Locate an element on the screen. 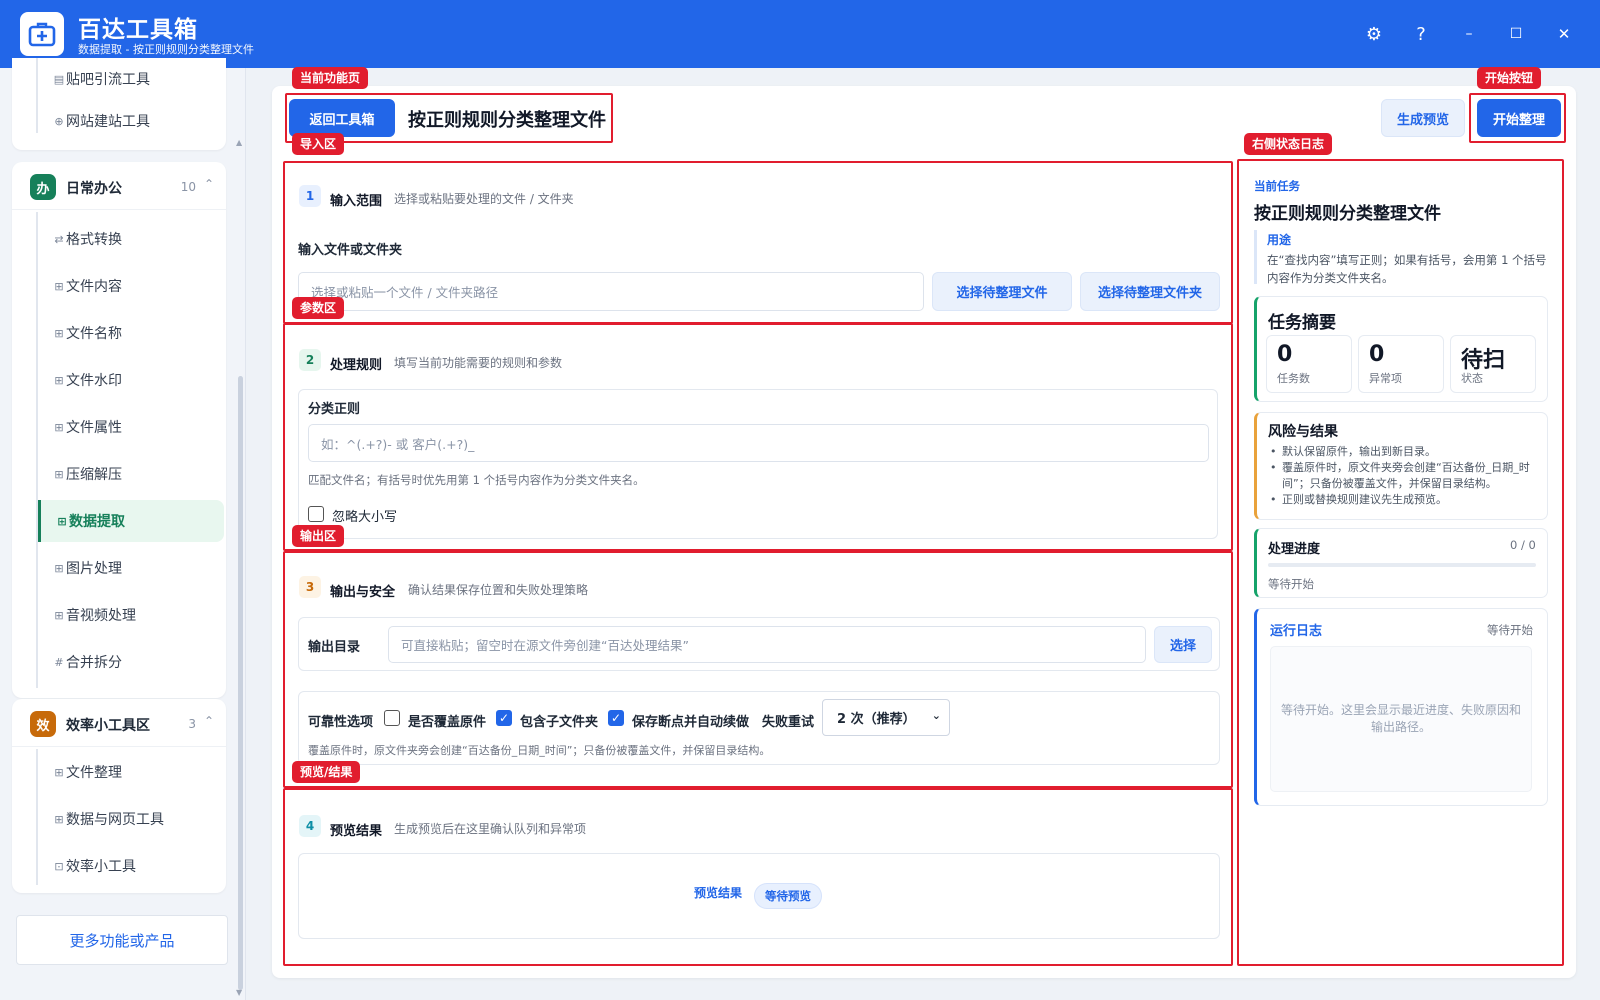 This screenshot has width=1600, height=1000. choose-folder-button: 选择待整理文件夹 is located at coordinates (1150, 291).